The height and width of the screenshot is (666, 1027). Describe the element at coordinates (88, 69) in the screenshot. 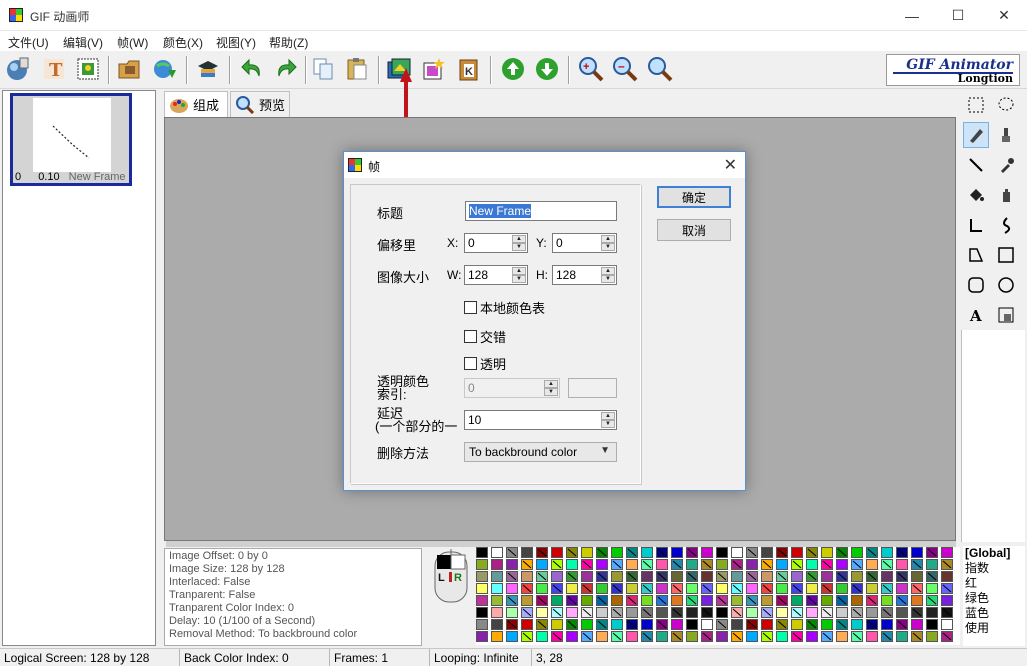

I see `image-stamp-icon` at that location.